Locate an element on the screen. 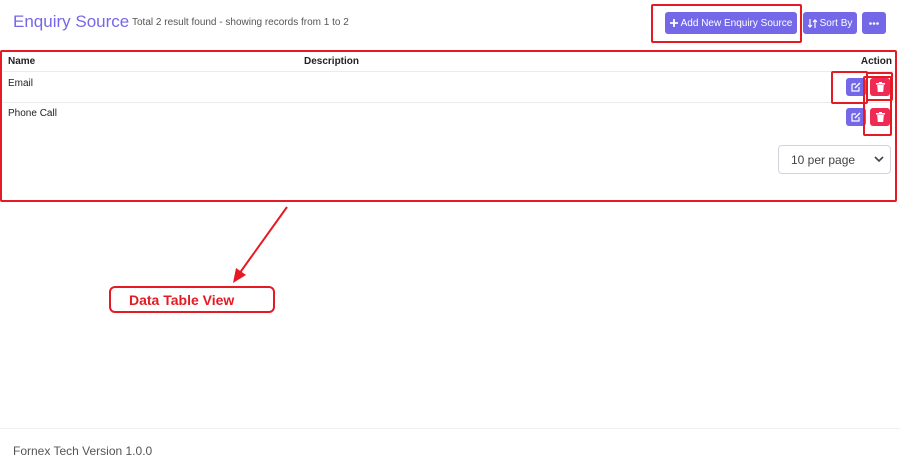 The height and width of the screenshot is (473, 900). footer-version: Fornex Tech Version 1.0.0 is located at coordinates (83, 451).